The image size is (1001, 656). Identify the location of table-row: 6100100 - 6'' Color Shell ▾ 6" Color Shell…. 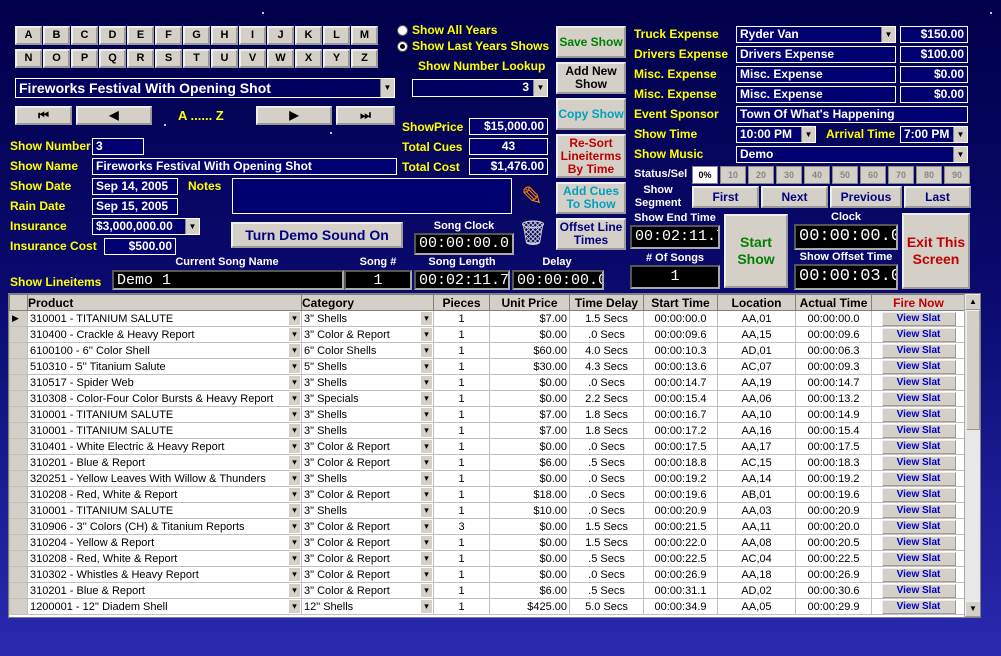
(487, 350).